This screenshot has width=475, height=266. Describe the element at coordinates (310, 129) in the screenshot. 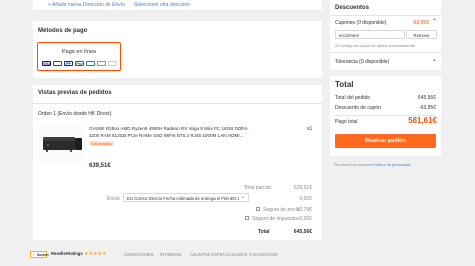

I see `product-quantity: x1` at that location.